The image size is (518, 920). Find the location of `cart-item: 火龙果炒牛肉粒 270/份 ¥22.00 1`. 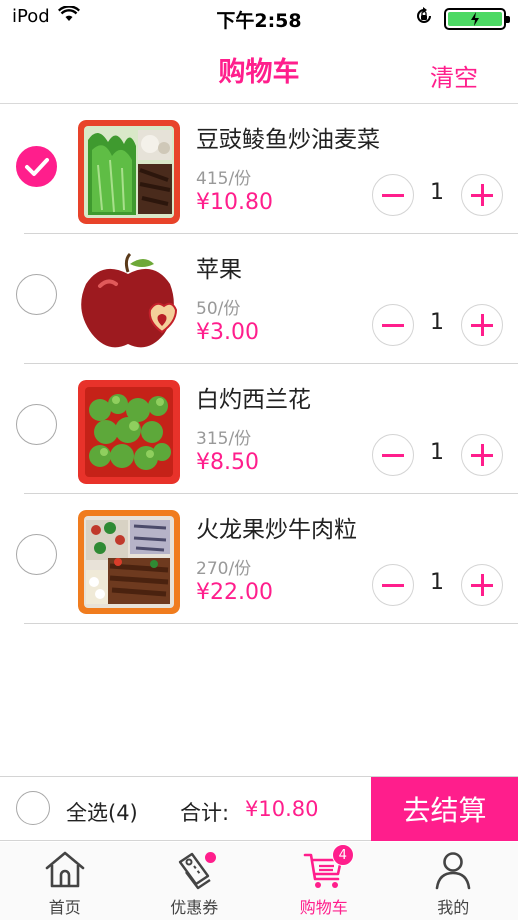

cart-item: 火龙果炒牛肉粒 270/份 ¥22.00 1 is located at coordinates (259, 559).